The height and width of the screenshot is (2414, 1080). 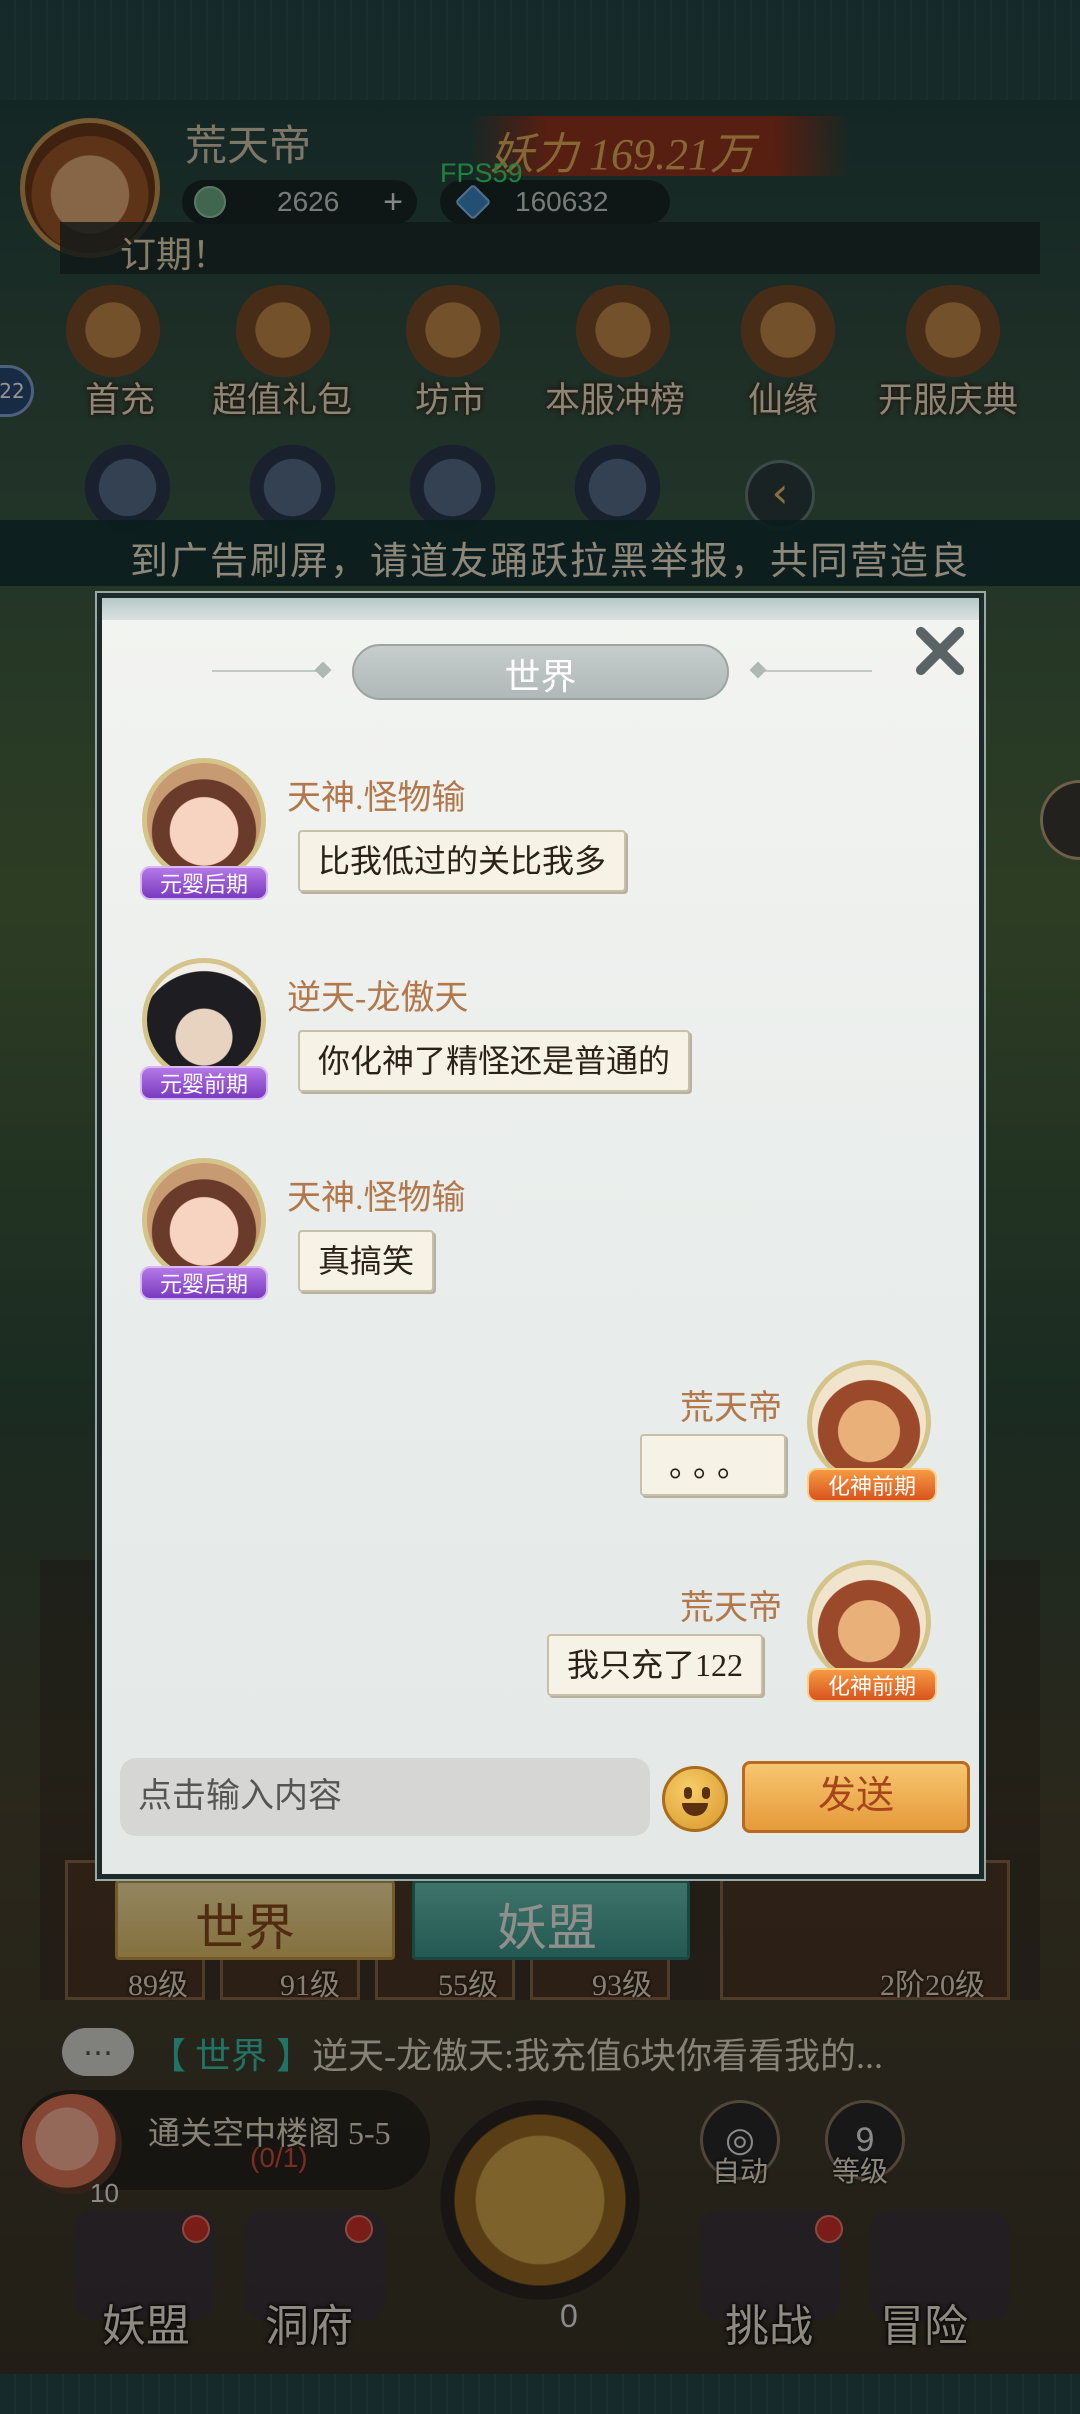 I want to click on message-bubble: 真搞笑, so click(x=366, y=1261).